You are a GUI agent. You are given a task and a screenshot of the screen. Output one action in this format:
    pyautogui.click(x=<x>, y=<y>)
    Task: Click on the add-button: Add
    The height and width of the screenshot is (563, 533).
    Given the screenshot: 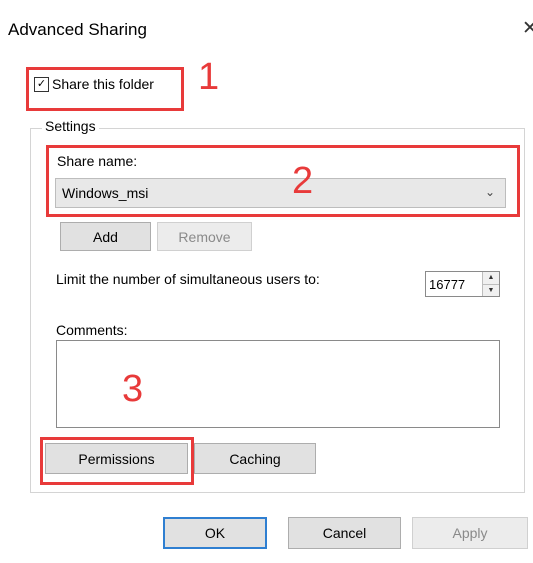 What is the action you would take?
    pyautogui.click(x=105, y=236)
    